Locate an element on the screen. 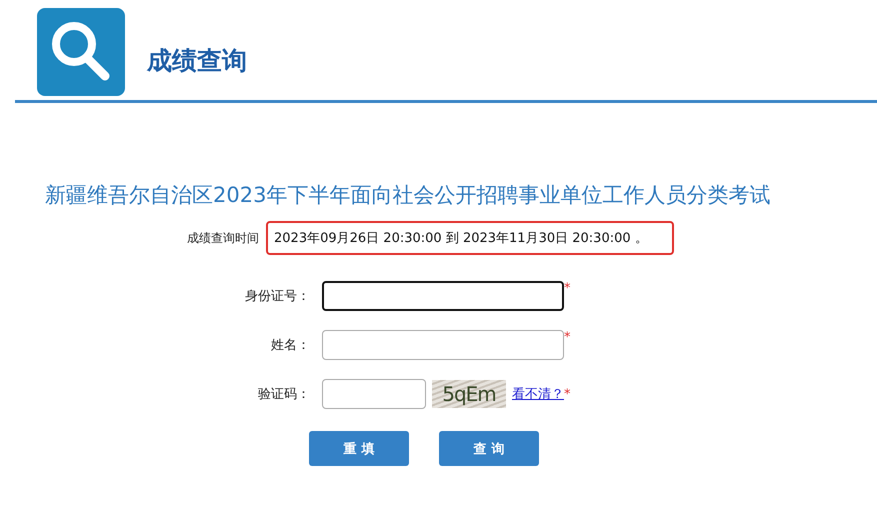 This screenshot has width=877, height=505. field-label: 验证码： is located at coordinates (284, 394).